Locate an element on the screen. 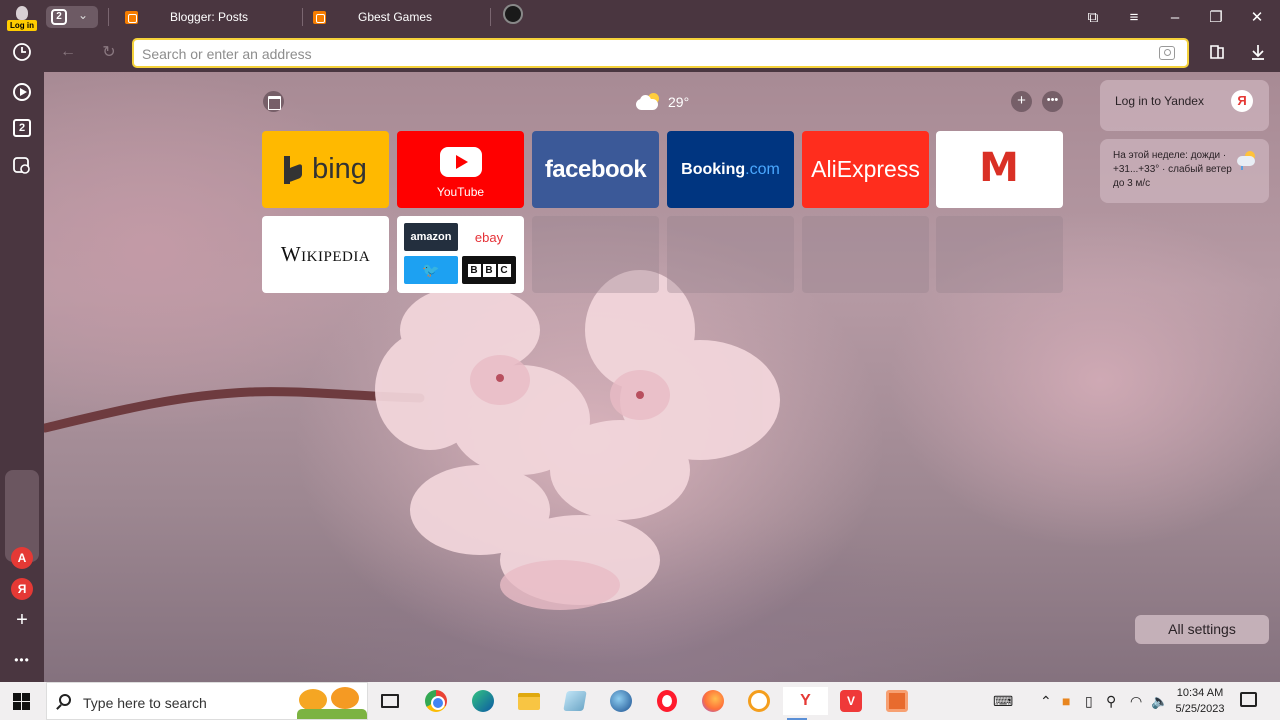  vivaldi-icon: V is located at coordinates (851, 701).